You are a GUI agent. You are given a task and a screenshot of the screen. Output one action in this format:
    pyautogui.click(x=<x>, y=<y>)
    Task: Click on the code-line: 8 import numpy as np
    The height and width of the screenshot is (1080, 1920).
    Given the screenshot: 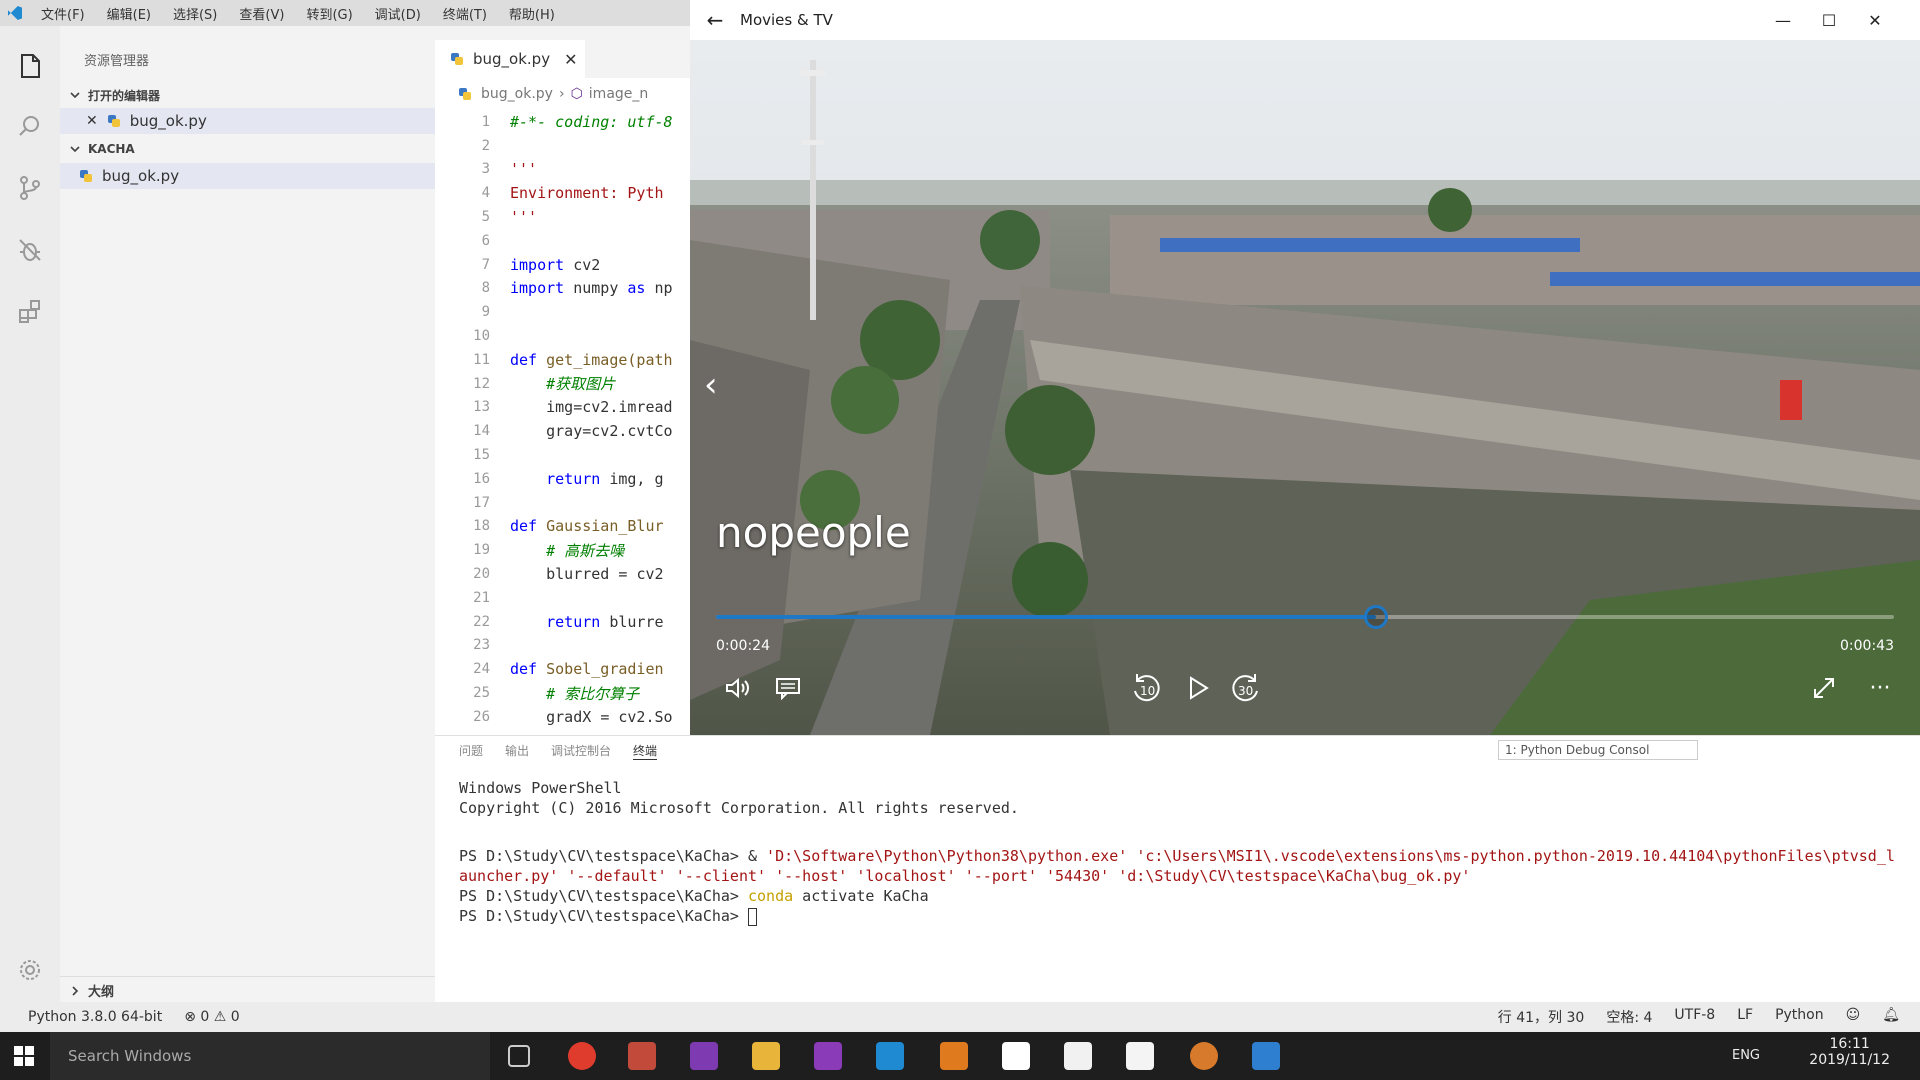 What is the action you would take?
    pyautogui.click(x=562, y=289)
    